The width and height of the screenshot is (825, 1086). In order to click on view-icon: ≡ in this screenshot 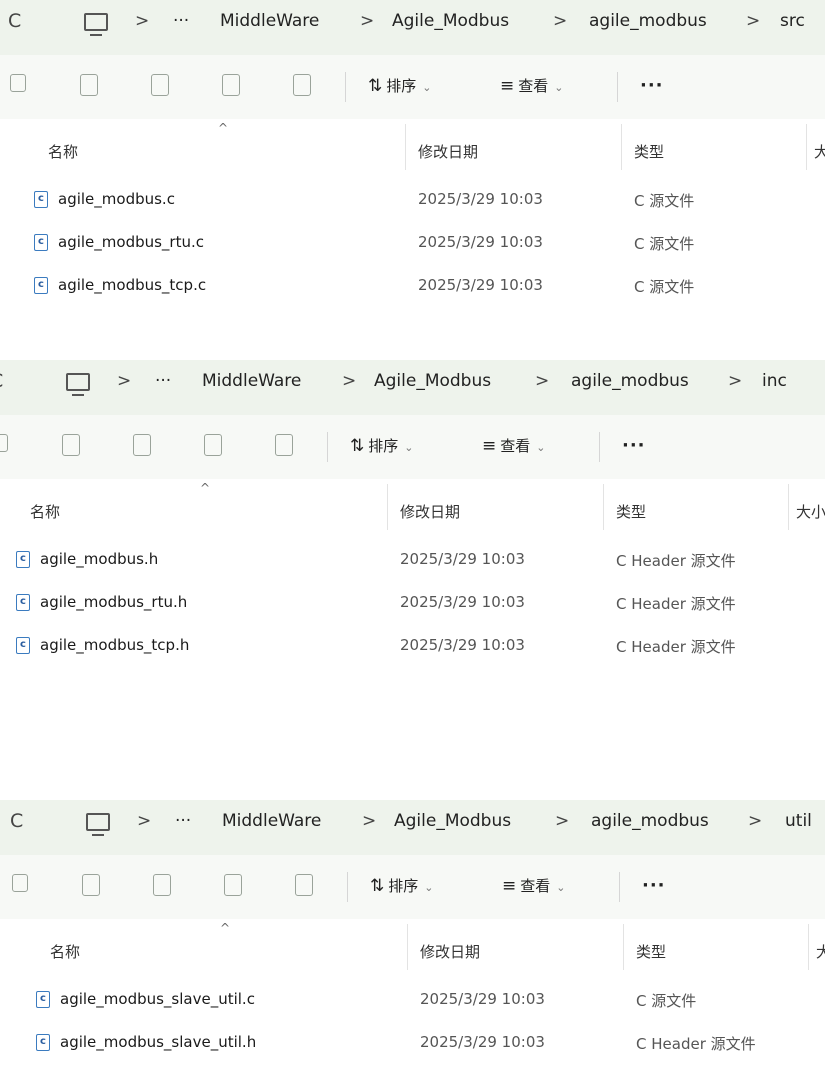, I will do `click(507, 86)`.